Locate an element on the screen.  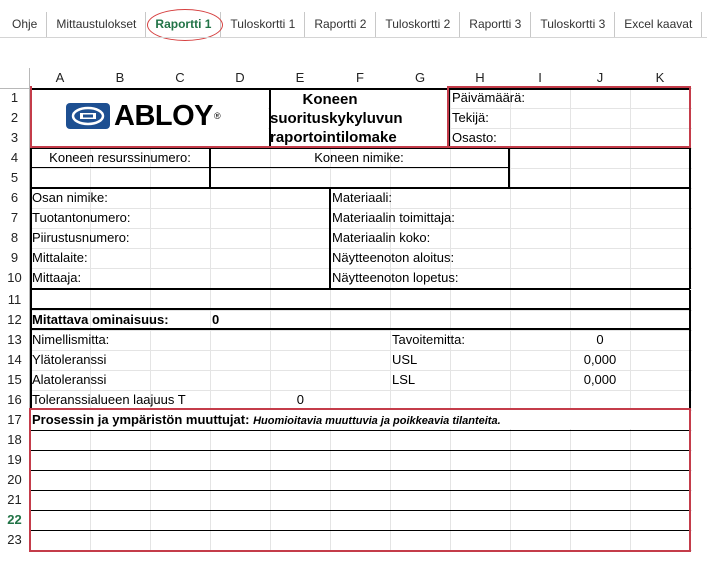
sheet-tab-excel-kaavat: Excel kaavat is located at coordinates (659, 24).